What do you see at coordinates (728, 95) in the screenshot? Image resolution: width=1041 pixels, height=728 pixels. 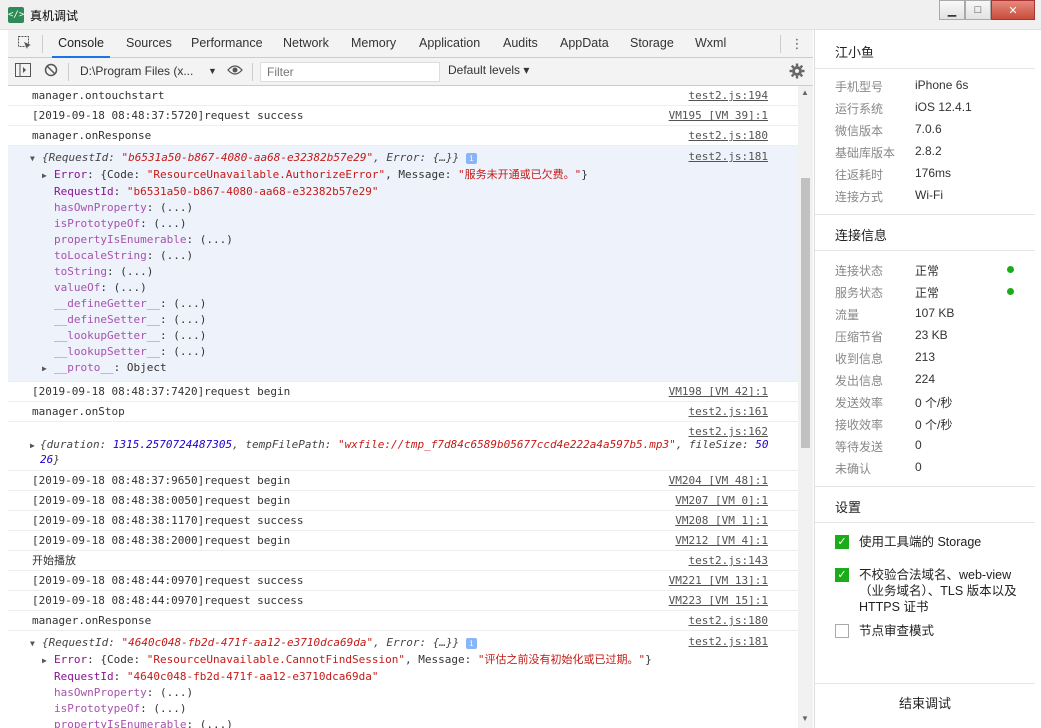 I see `source-link: test2.js:194` at bounding box center [728, 95].